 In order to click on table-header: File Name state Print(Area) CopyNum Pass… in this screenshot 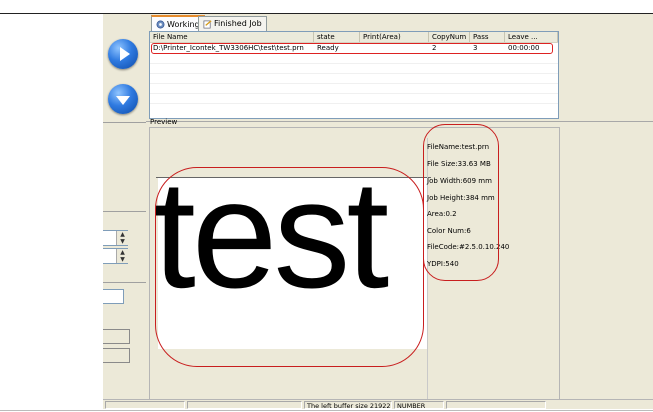, I will do `click(354, 37)`.